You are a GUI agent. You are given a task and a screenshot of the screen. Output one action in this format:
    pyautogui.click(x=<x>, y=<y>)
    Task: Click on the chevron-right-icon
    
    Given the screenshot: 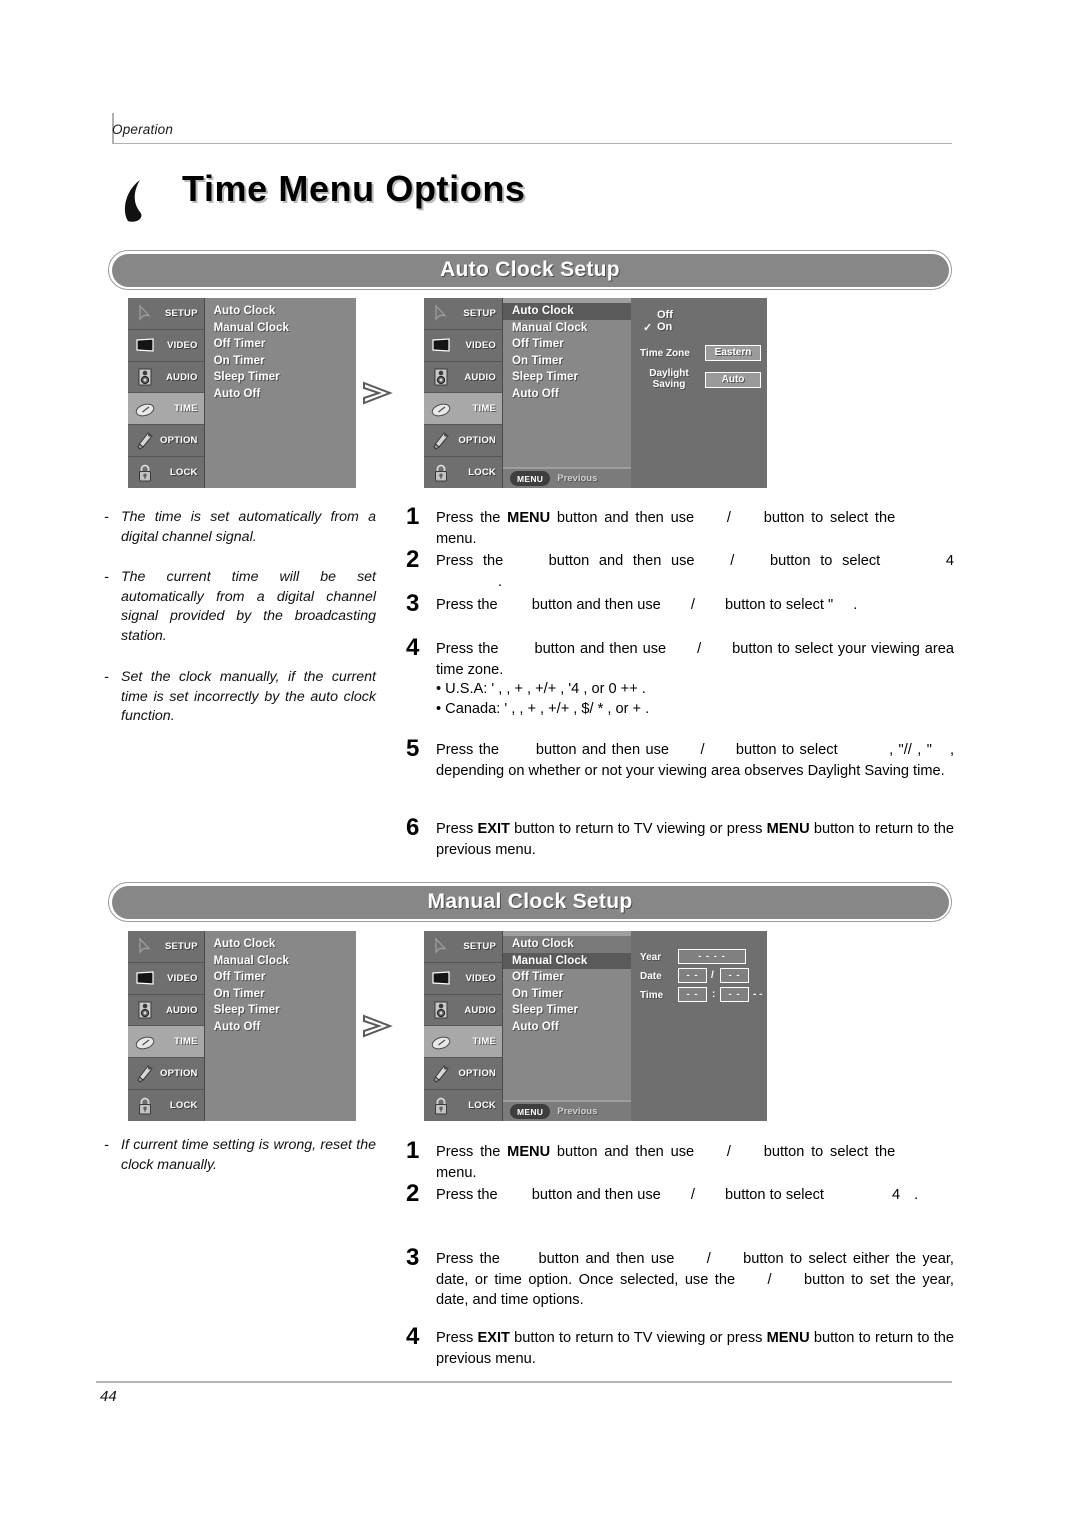 What is the action you would take?
    pyautogui.click(x=378, y=1026)
    